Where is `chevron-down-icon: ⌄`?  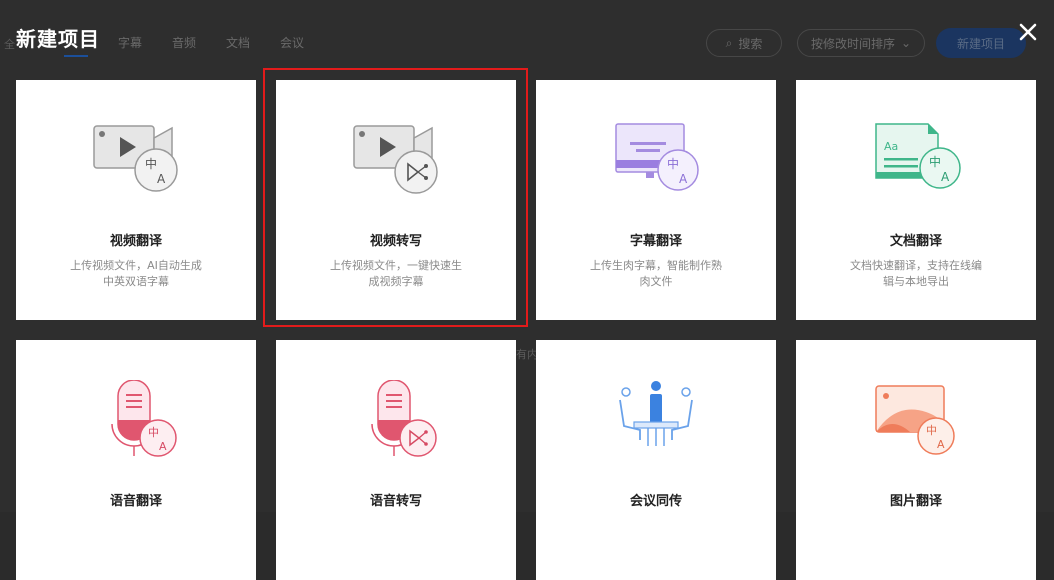 chevron-down-icon: ⌄ is located at coordinates (906, 43).